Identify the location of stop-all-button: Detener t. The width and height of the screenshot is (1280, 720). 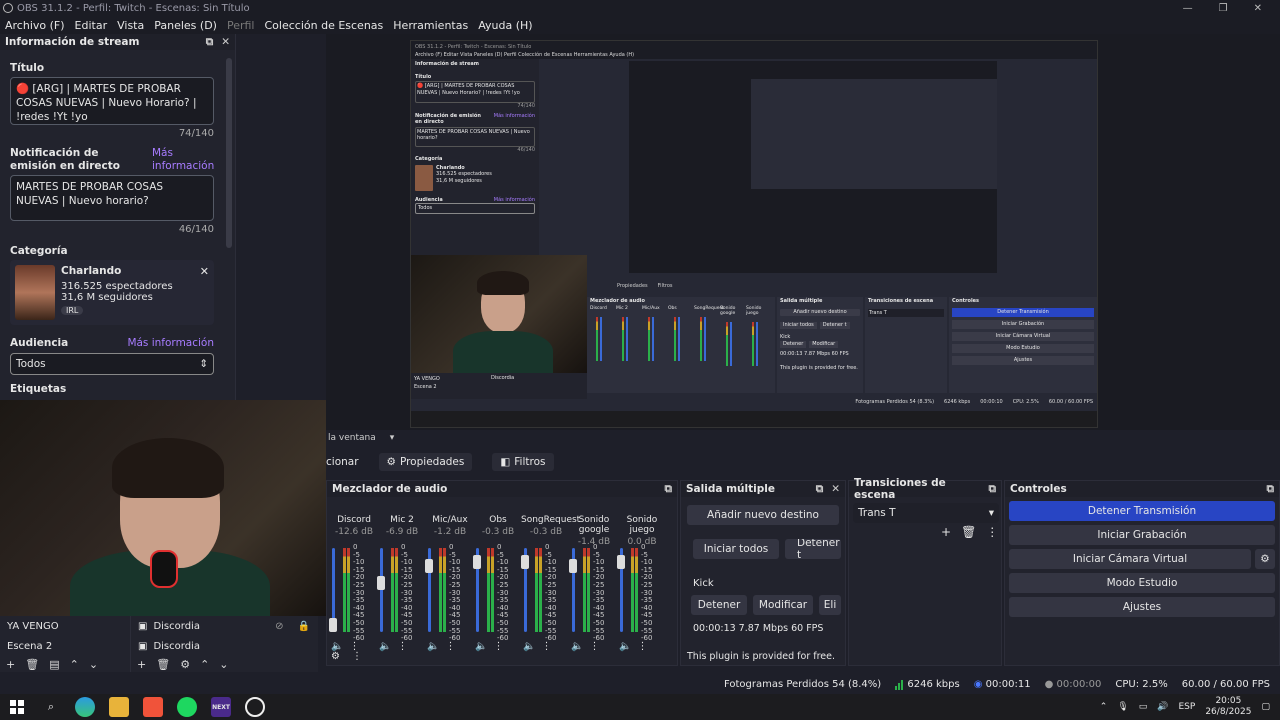
(813, 549).